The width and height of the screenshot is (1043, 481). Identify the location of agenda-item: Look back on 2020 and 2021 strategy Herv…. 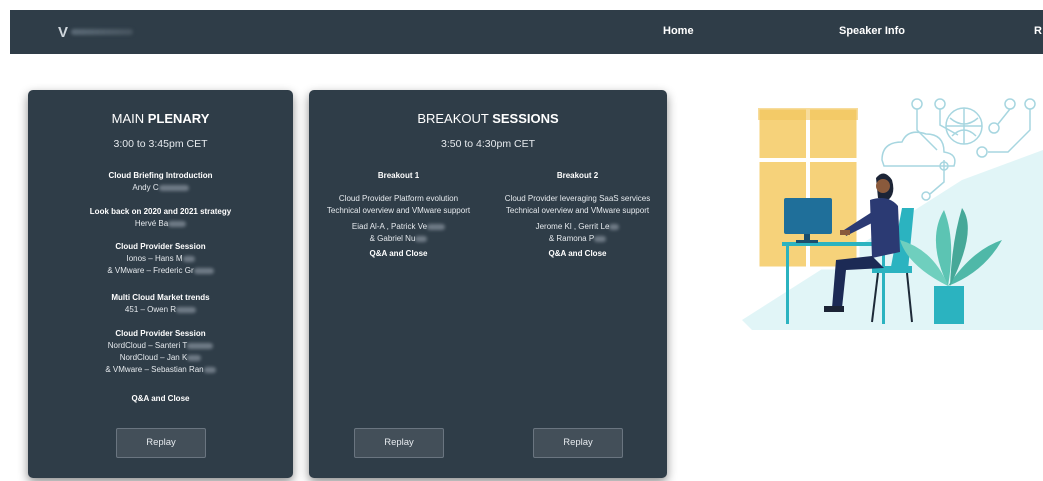
(160, 218).